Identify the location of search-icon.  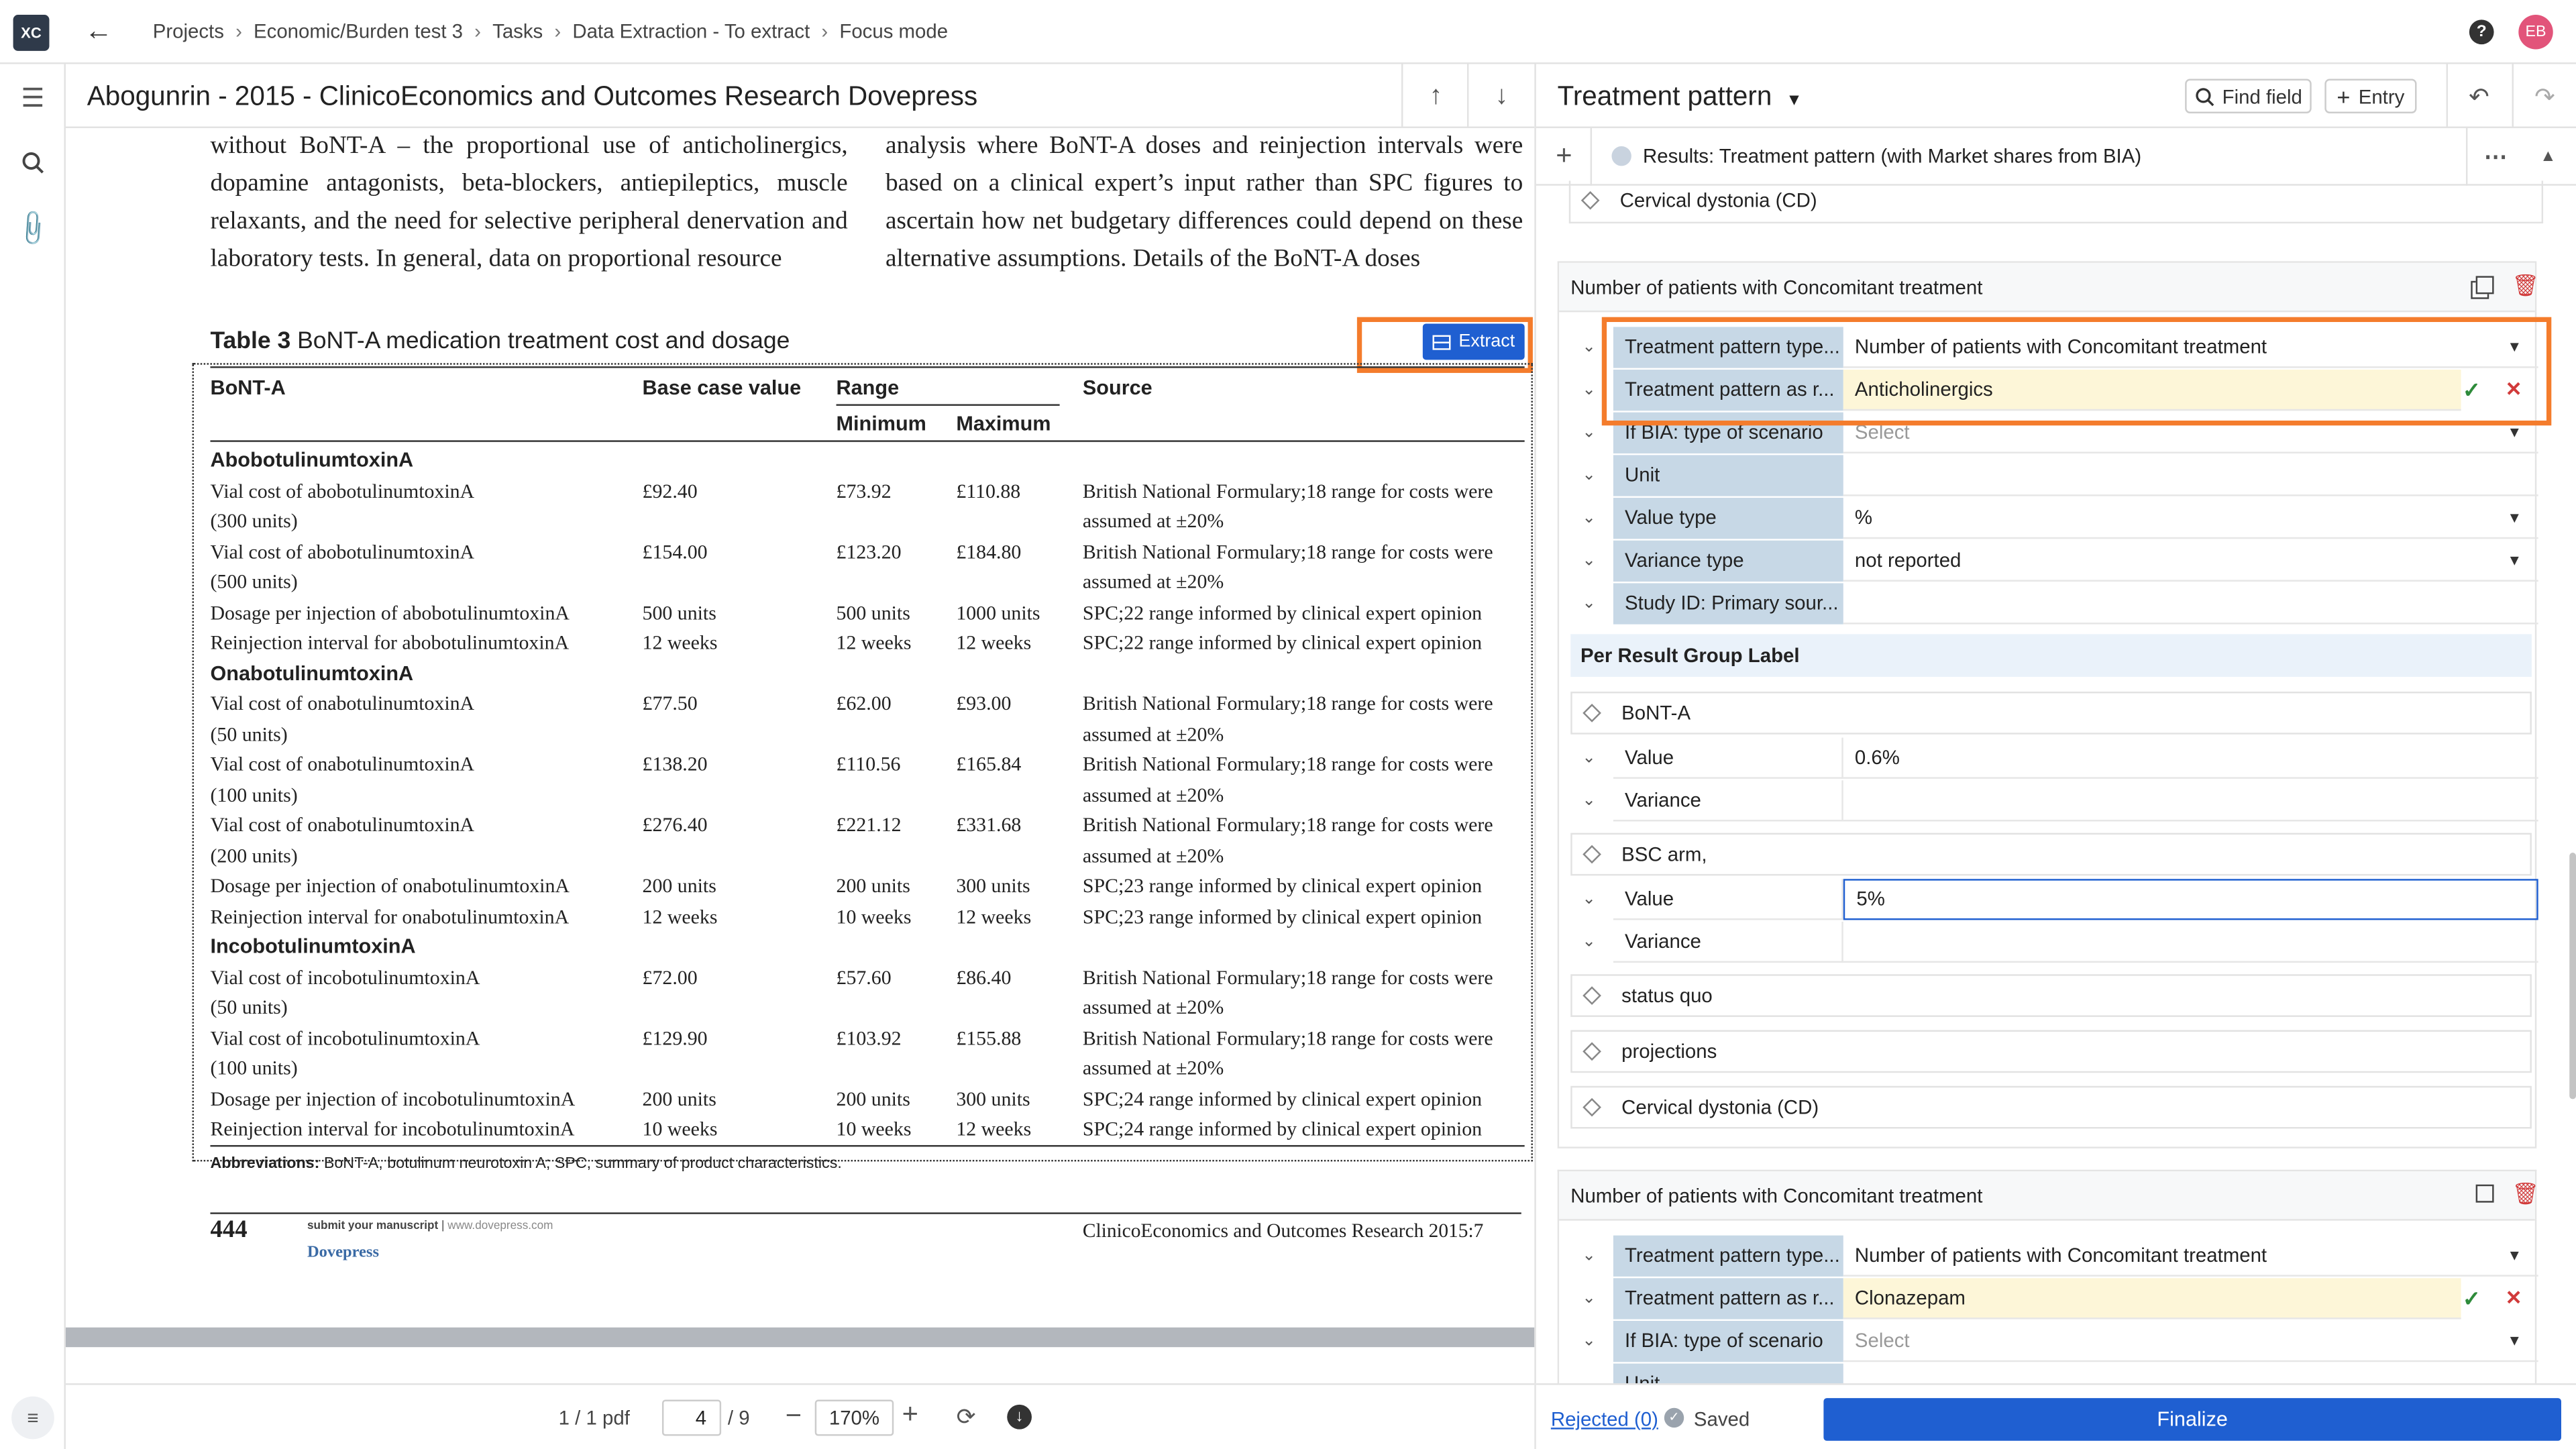
(32, 162).